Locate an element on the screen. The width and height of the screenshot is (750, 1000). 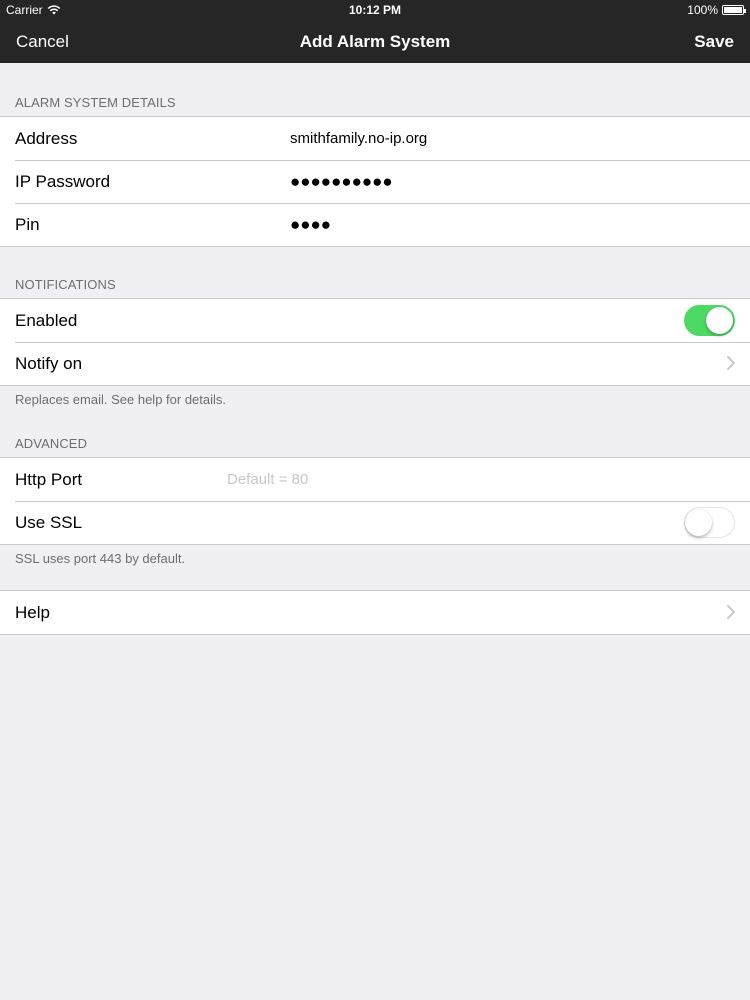
status-bar: Carrier 10:12 PM 100% is located at coordinates (375, 10).